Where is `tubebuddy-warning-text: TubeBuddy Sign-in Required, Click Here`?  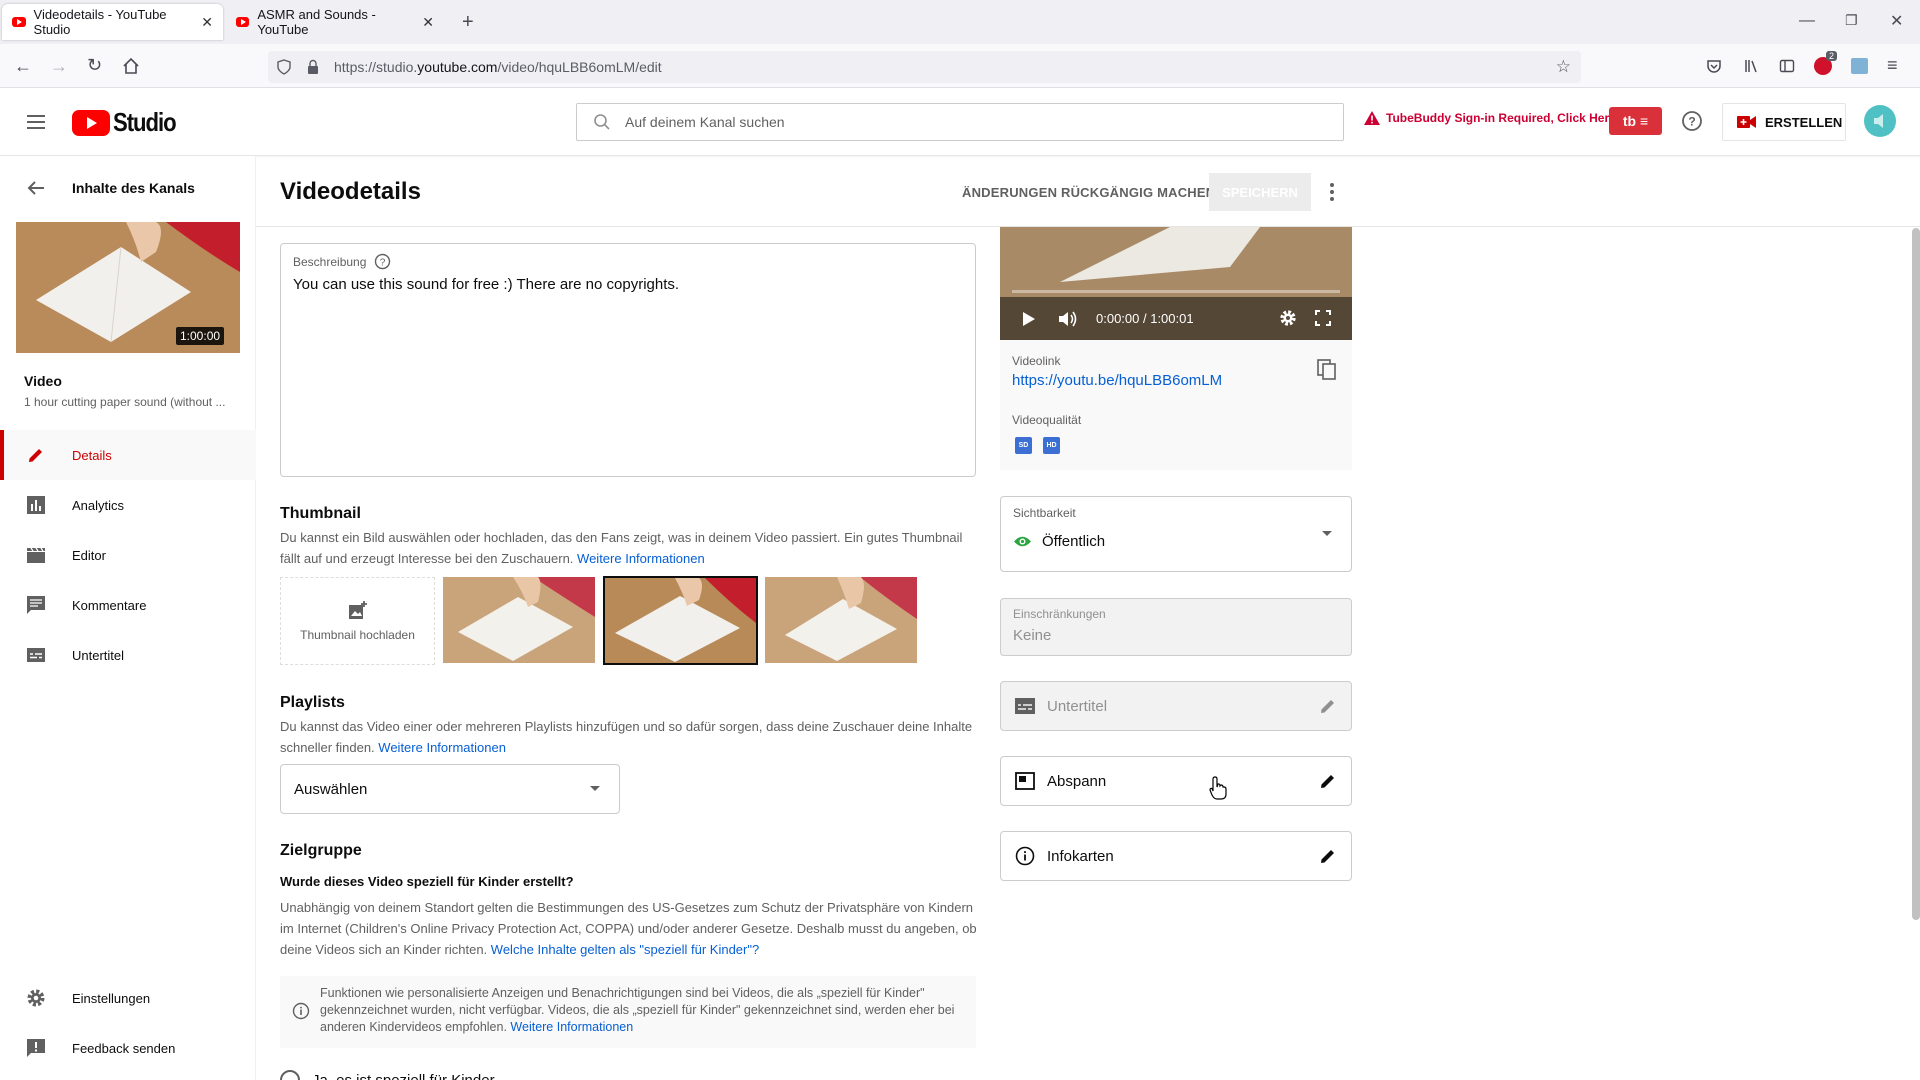
tubebuddy-warning-text: TubeBuddy Sign-in Required, Click Here is located at coordinates (1501, 118).